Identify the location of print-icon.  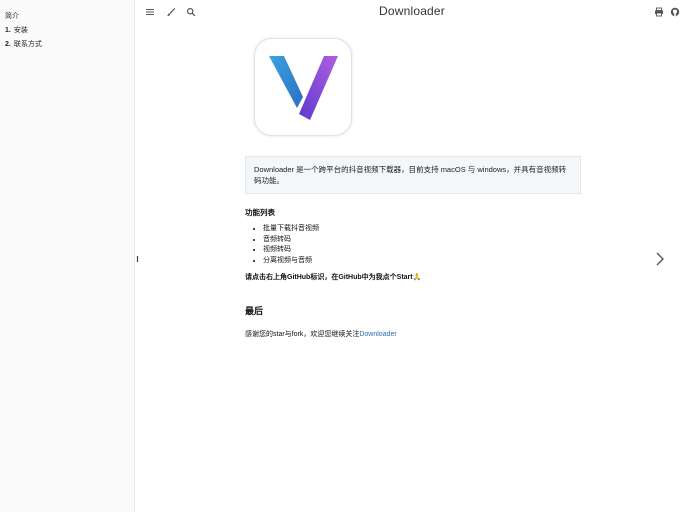
(659, 12).